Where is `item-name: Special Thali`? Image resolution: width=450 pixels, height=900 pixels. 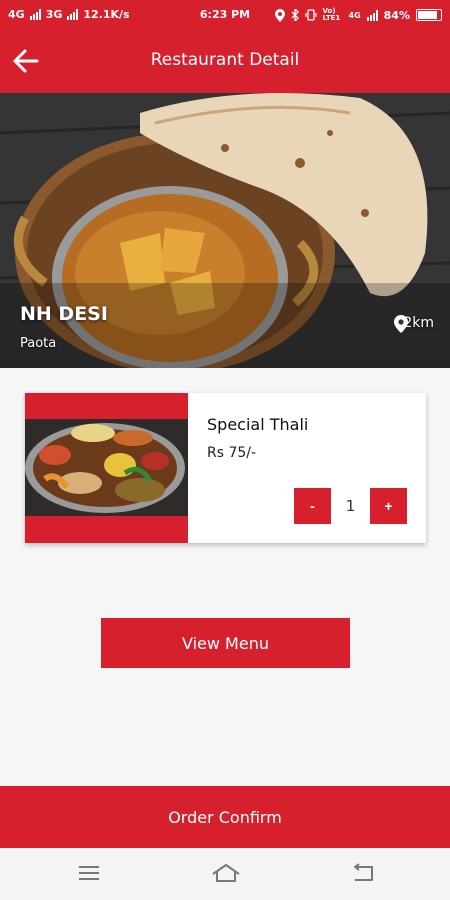 item-name: Special Thali is located at coordinates (258, 424).